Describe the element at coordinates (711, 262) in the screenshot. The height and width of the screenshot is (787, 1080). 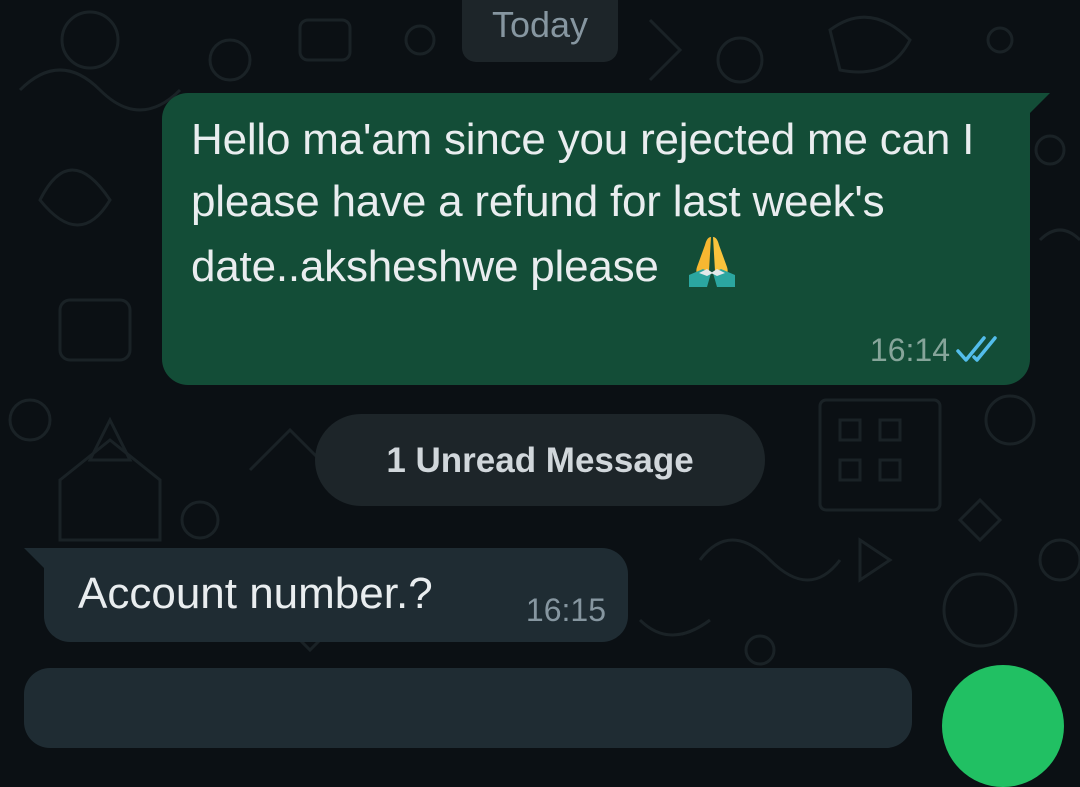
I see `folded-hands-icon` at that location.